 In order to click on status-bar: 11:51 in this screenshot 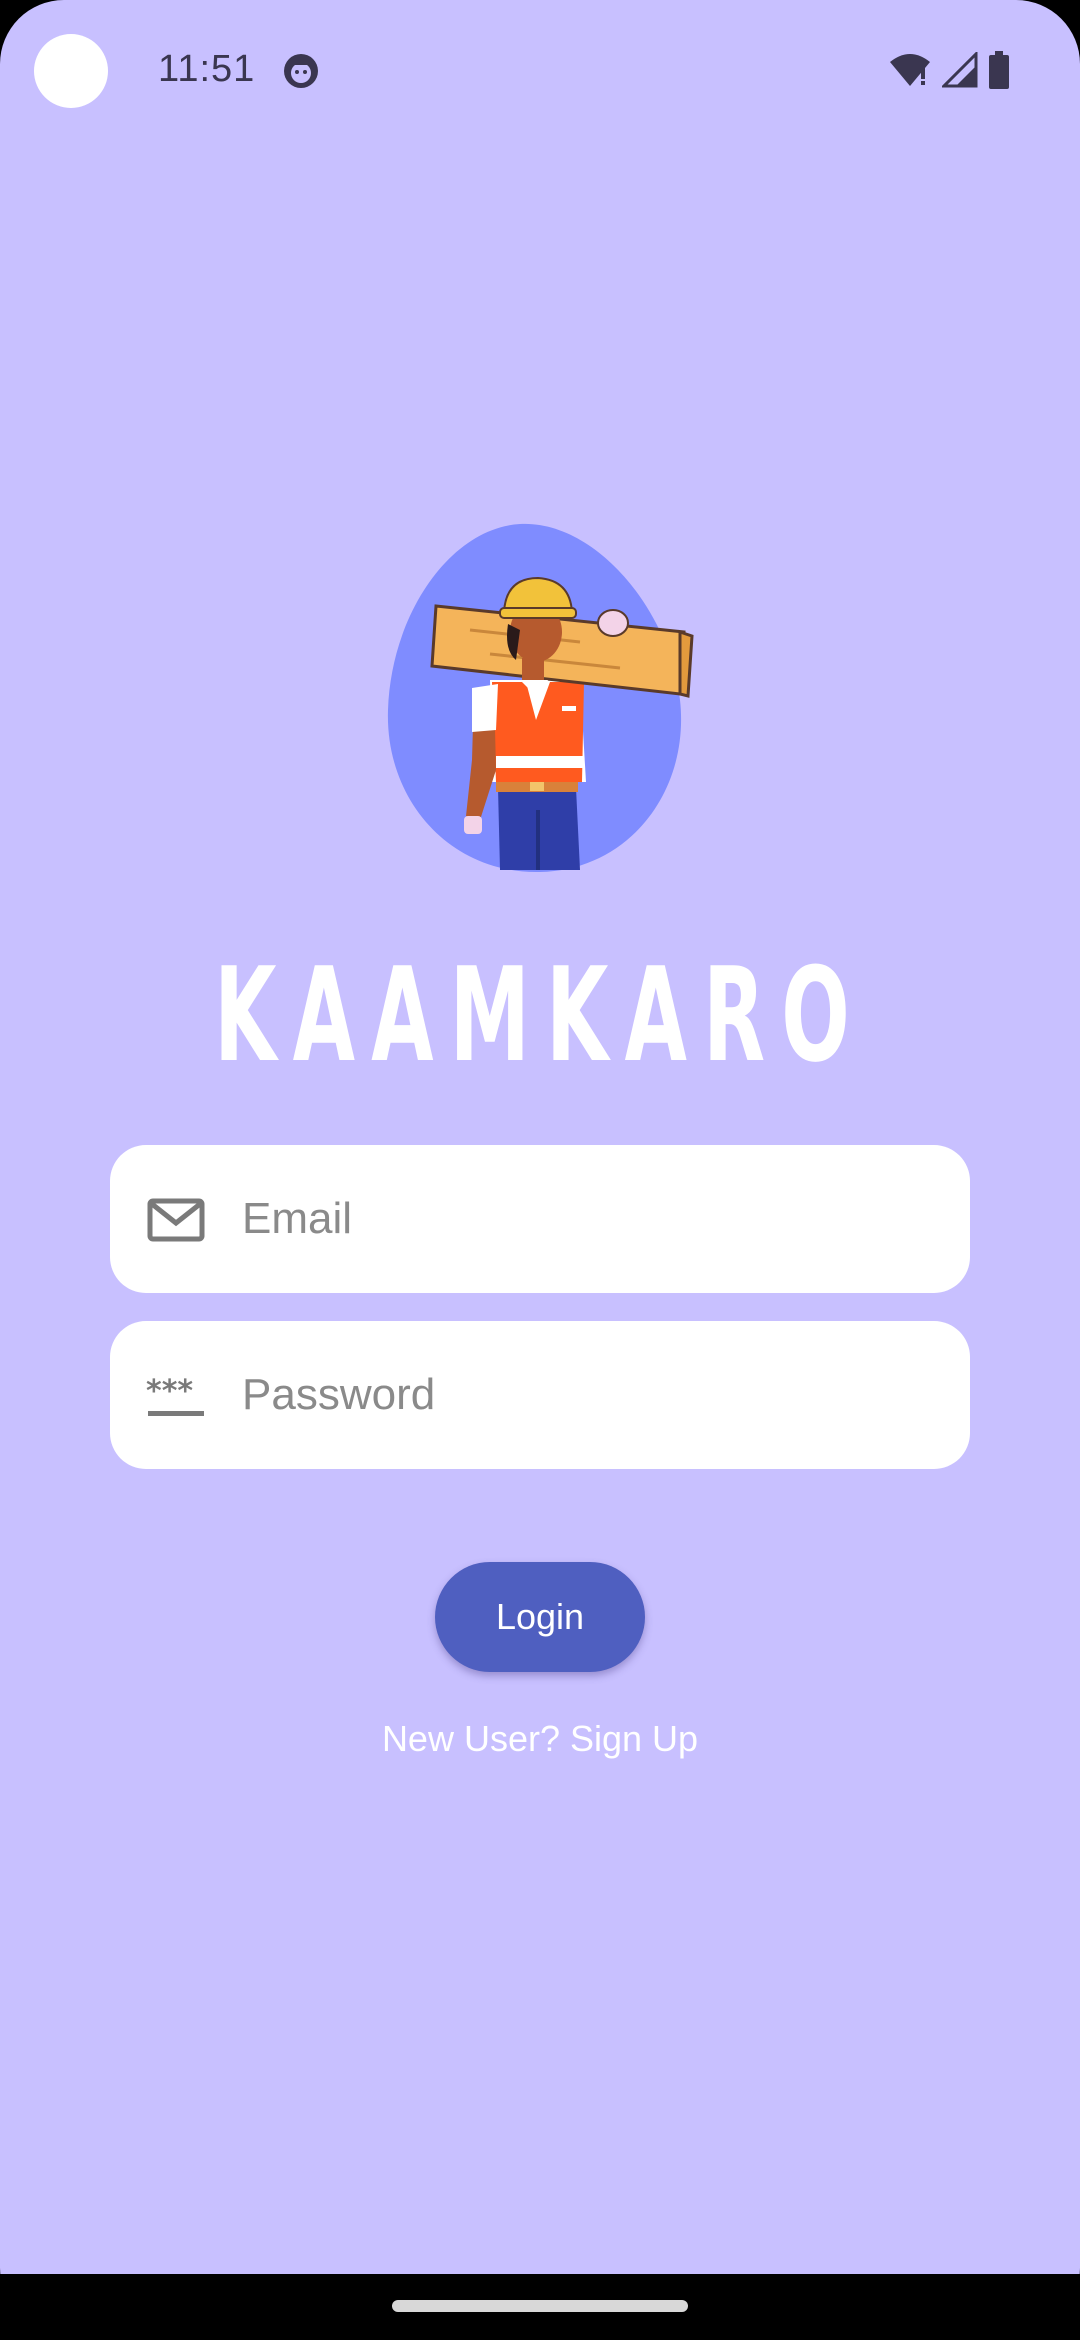, I will do `click(540, 70)`.